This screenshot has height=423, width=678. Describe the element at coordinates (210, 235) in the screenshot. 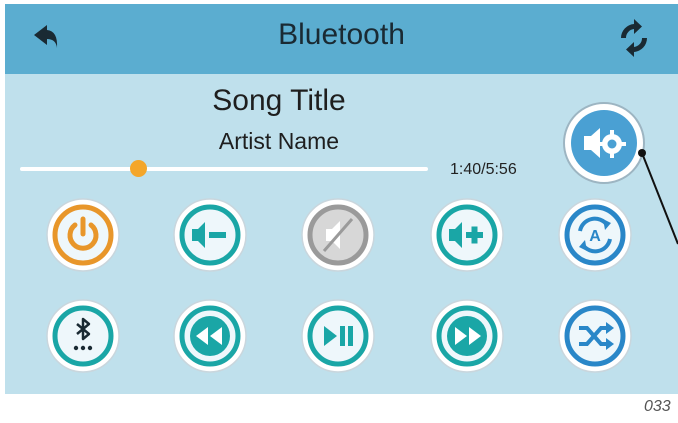

I see `volume-down-button` at that location.